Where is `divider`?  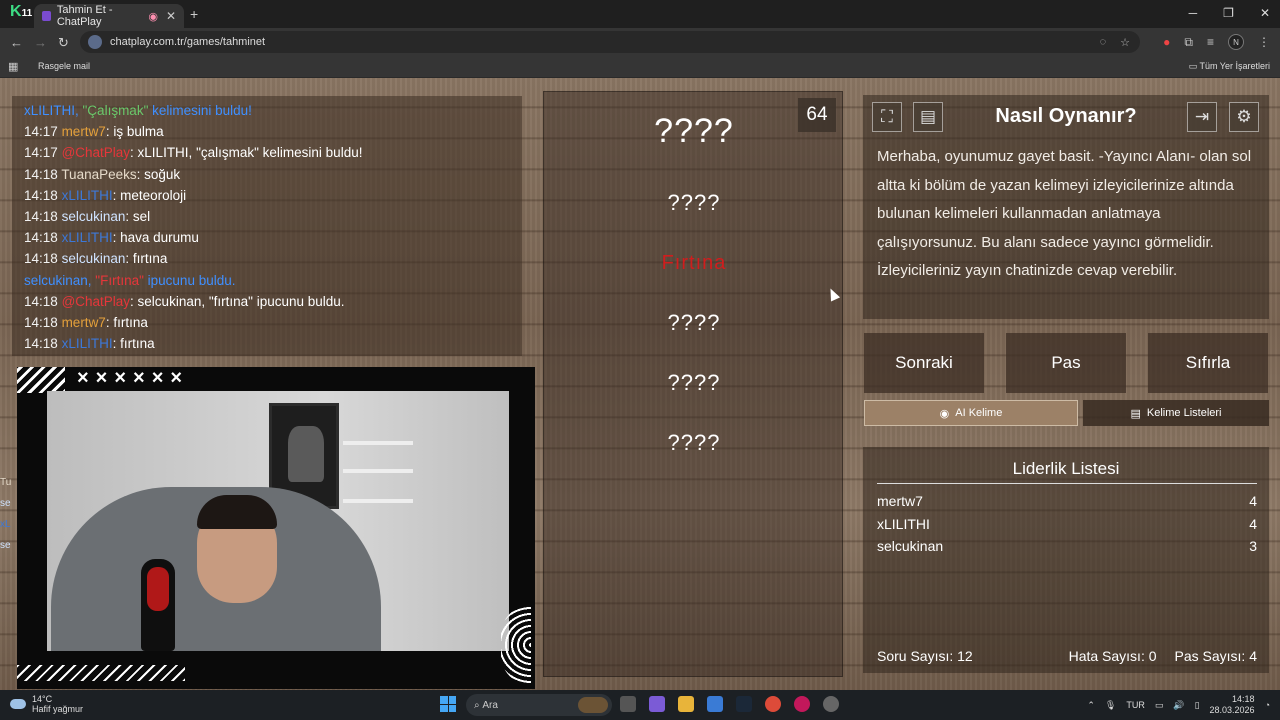 divider is located at coordinates (1067, 483).